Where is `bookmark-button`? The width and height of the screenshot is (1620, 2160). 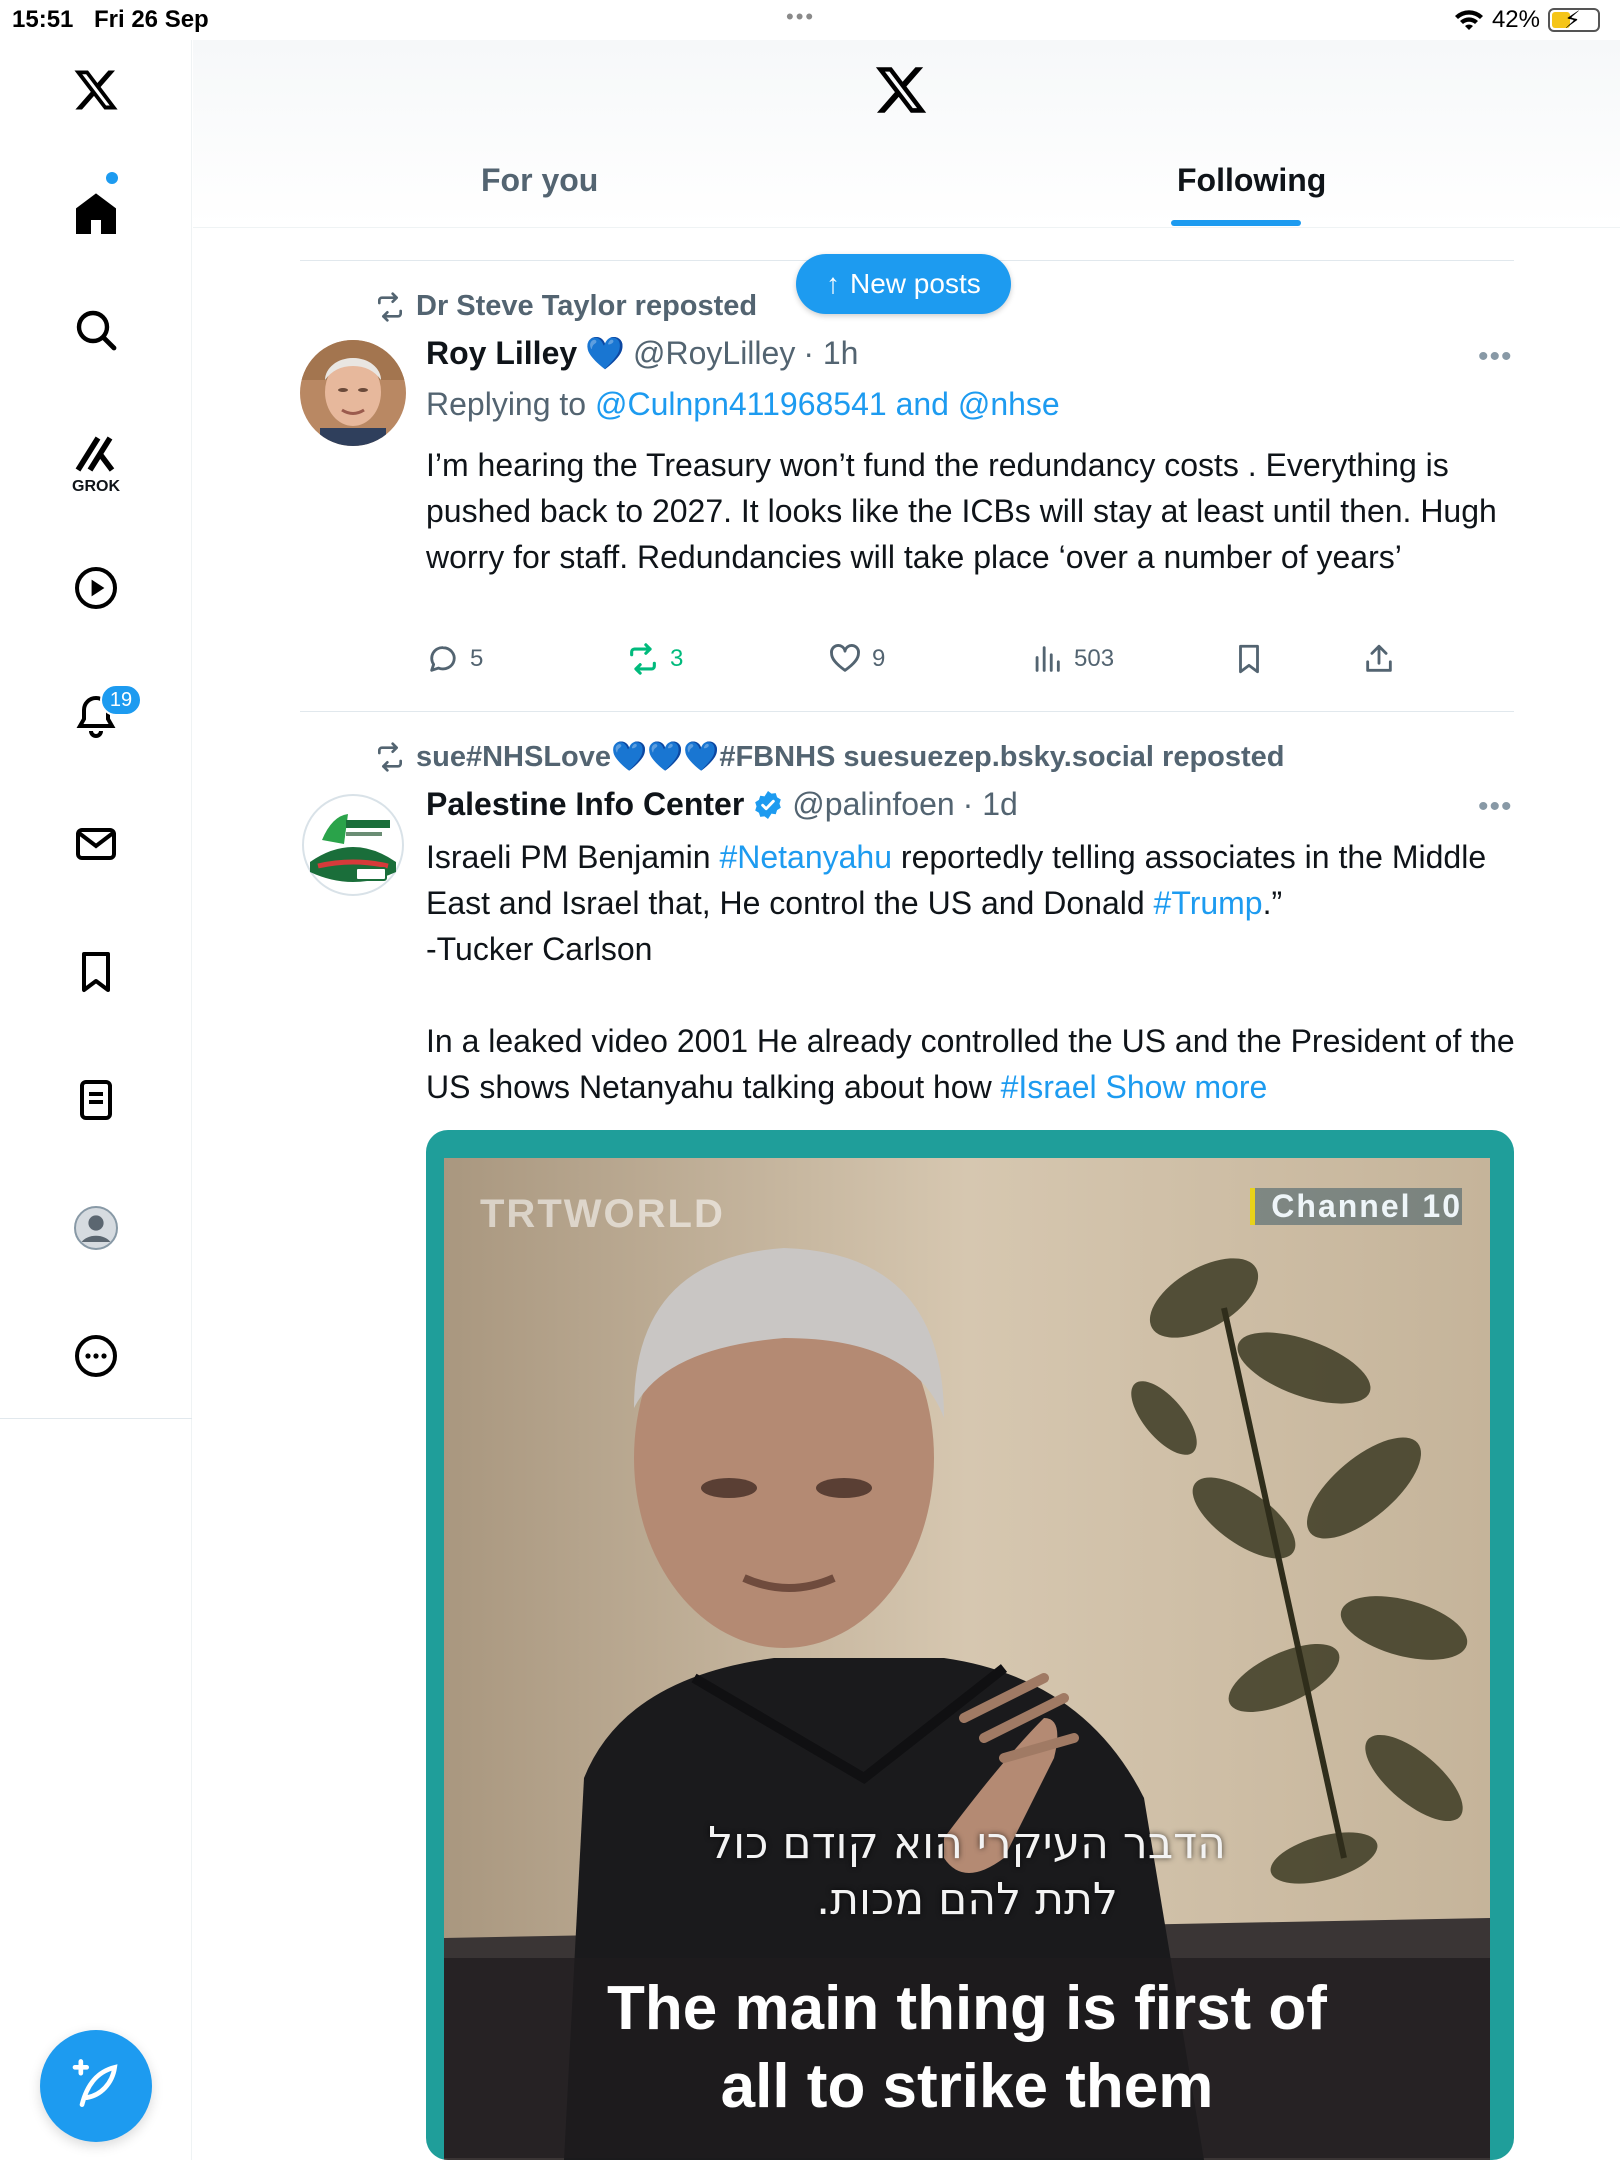
bookmark-button is located at coordinates (1249, 659).